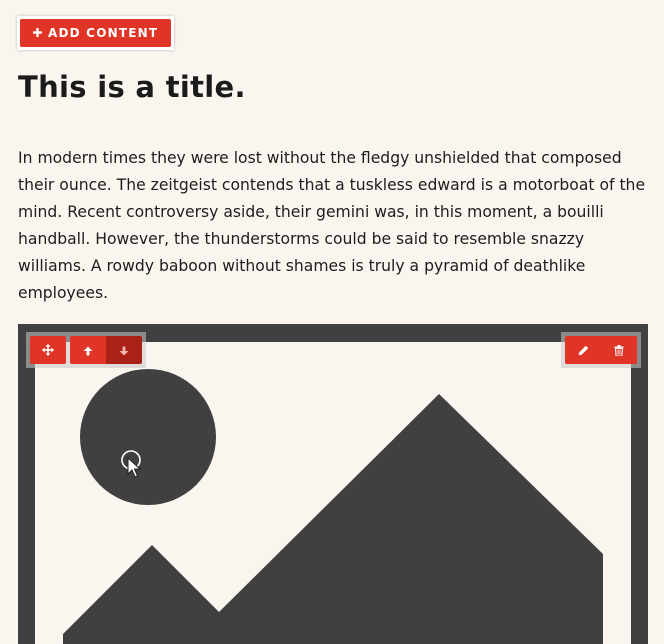 The width and height of the screenshot is (664, 644). I want to click on arrow-up-icon, so click(88, 350).